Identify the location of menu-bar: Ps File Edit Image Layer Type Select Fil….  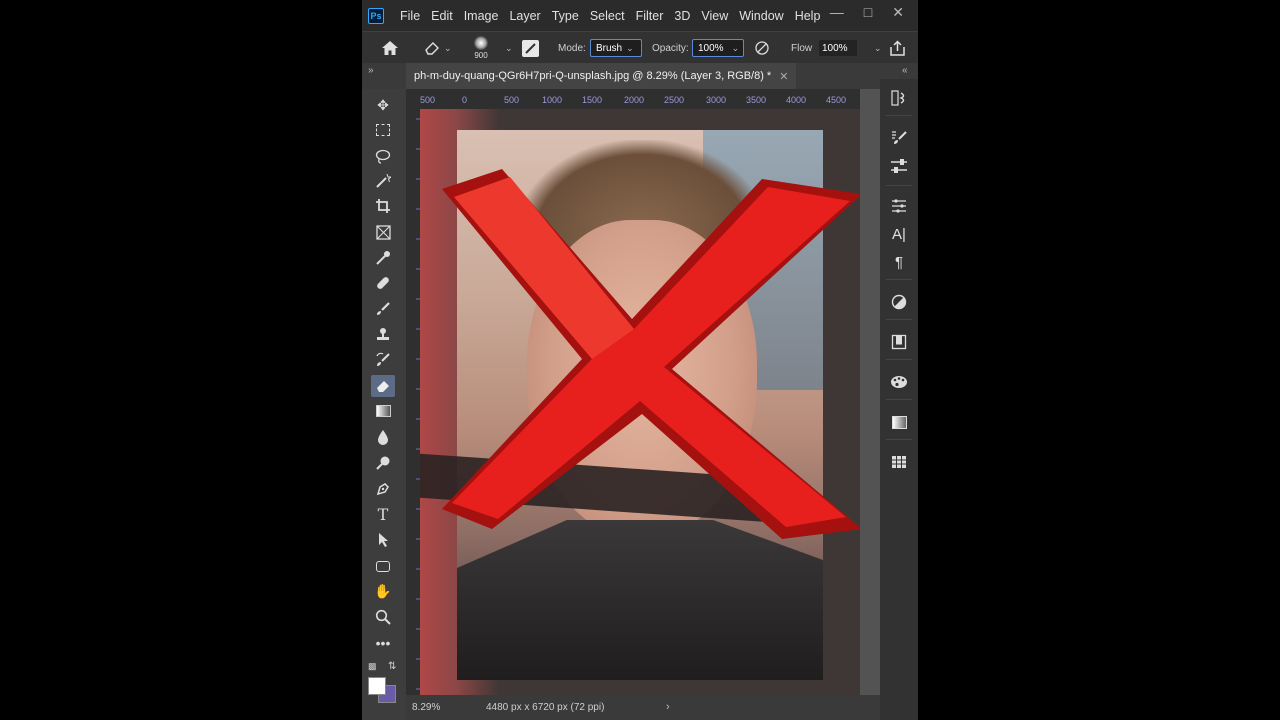
(640, 15).